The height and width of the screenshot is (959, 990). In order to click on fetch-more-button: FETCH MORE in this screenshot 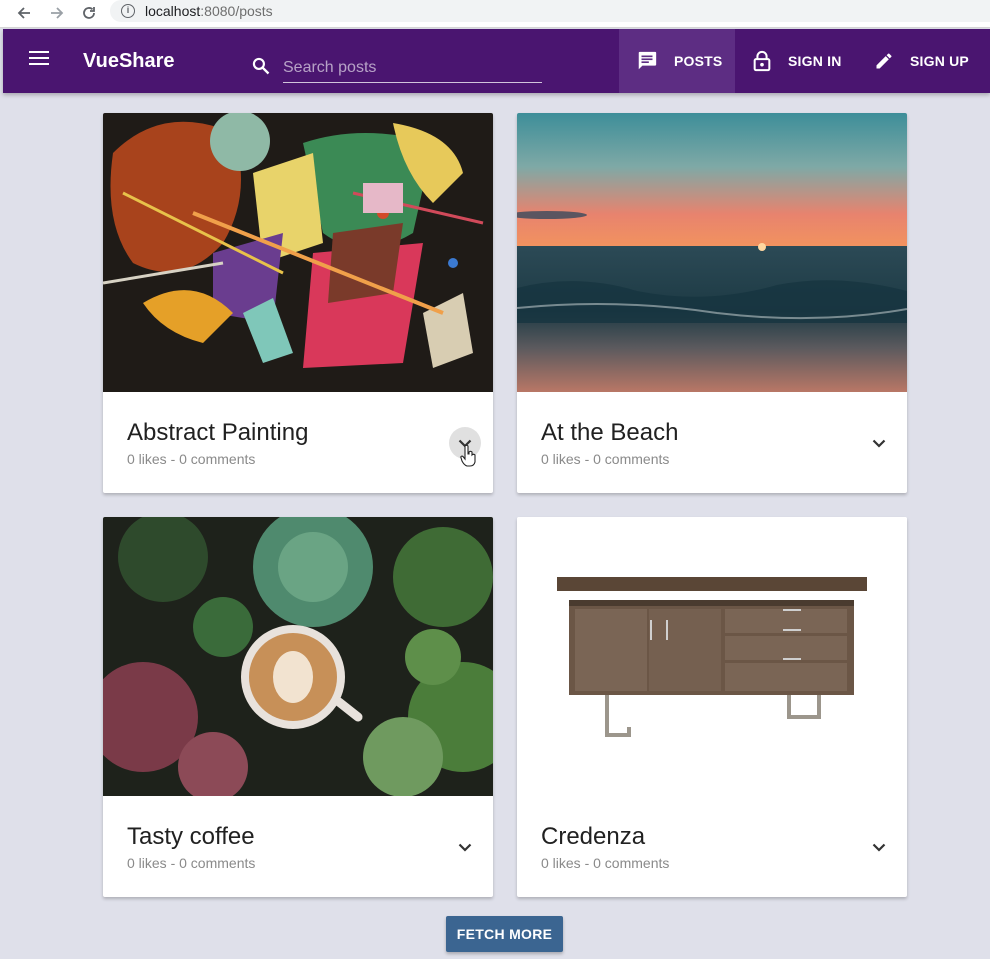, I will do `click(504, 934)`.